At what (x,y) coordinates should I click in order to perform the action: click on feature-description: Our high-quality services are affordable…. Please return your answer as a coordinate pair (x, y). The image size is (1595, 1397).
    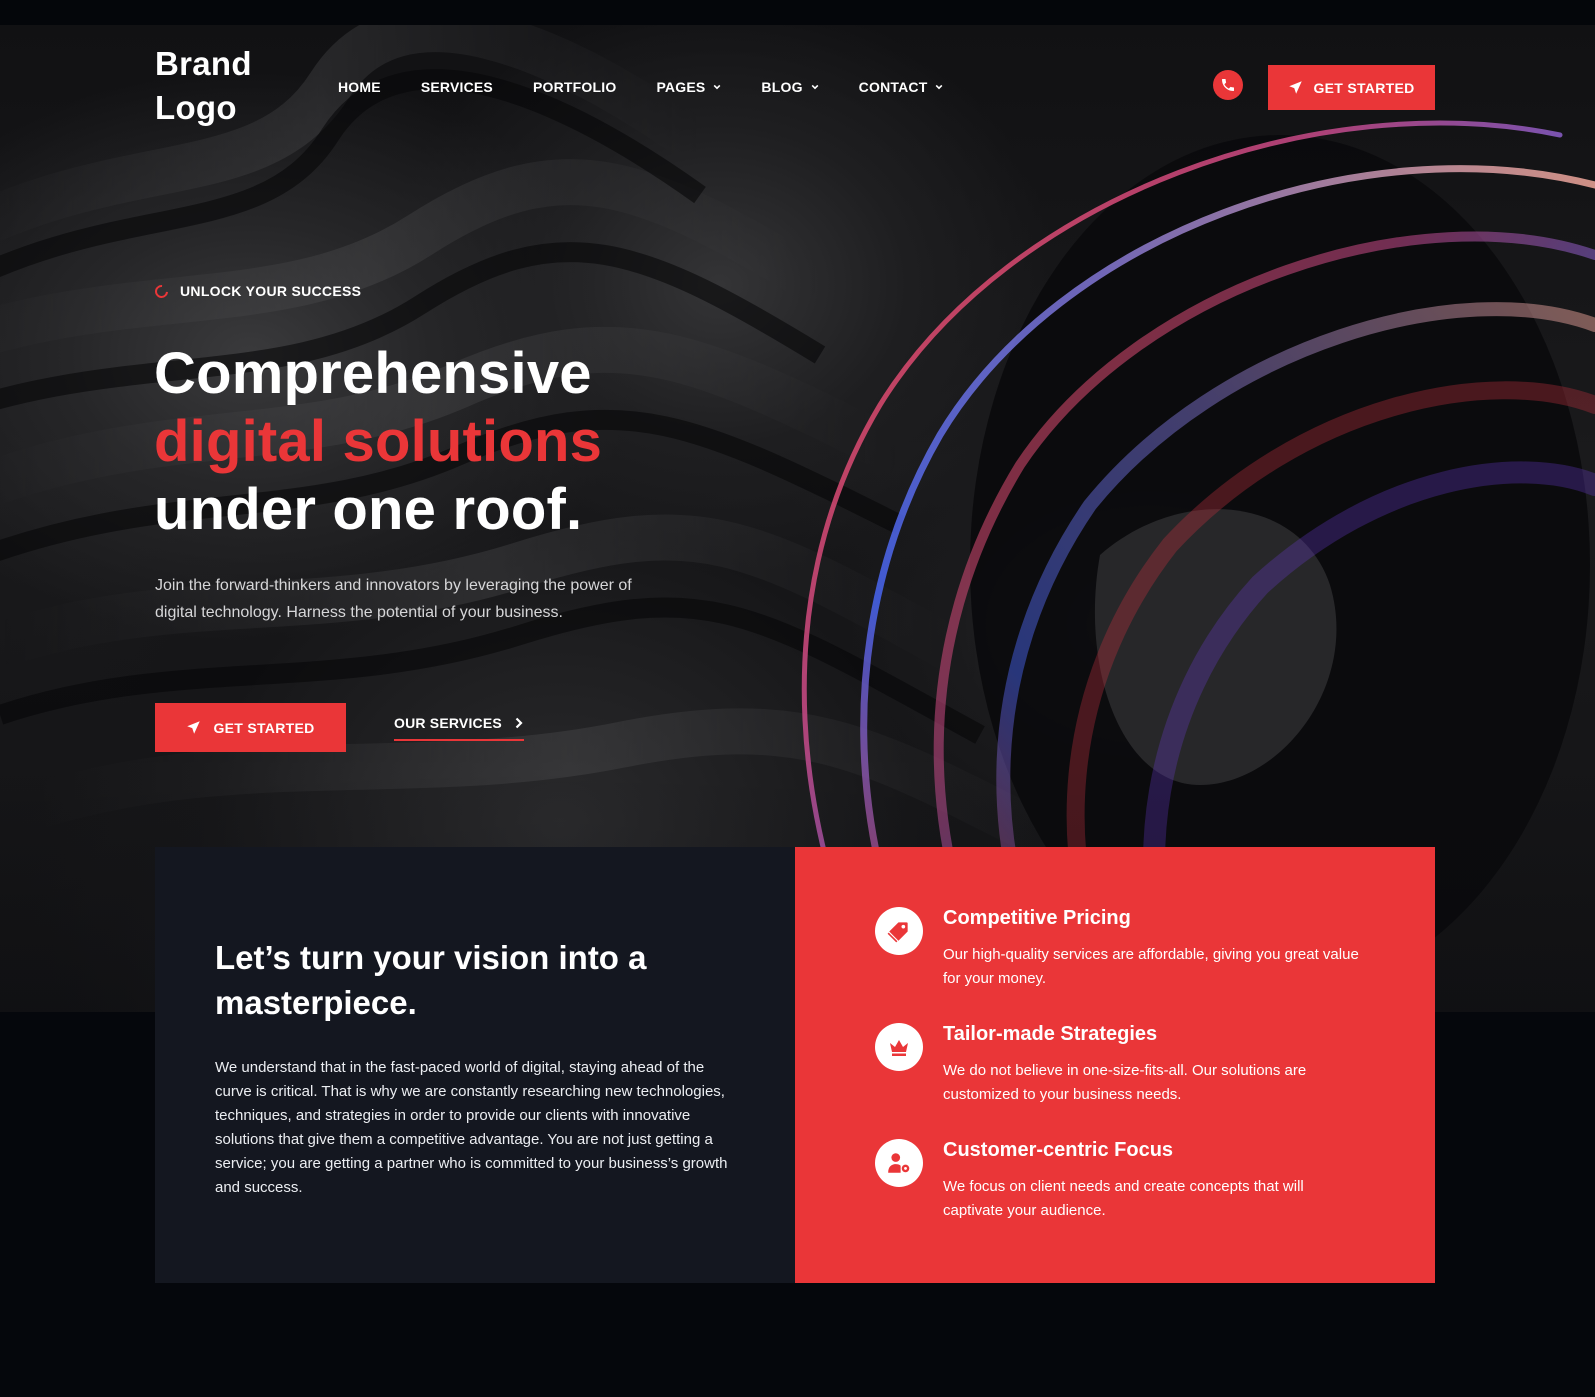
    Looking at the image, I should click on (1151, 966).